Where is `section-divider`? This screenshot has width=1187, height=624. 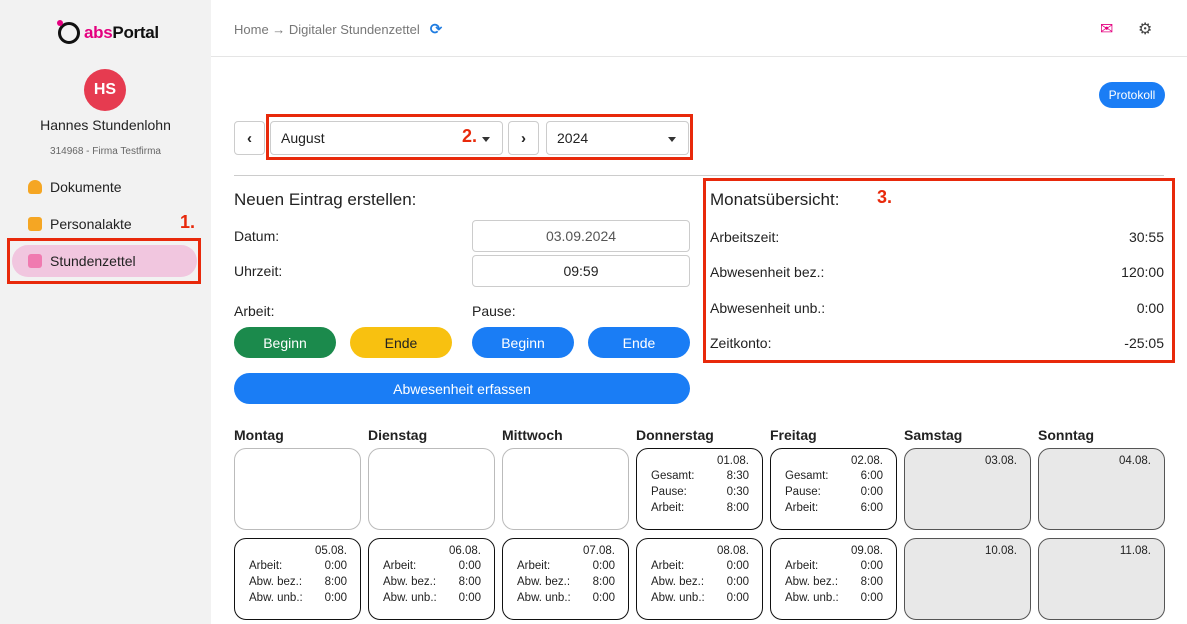
section-divider is located at coordinates (699, 175).